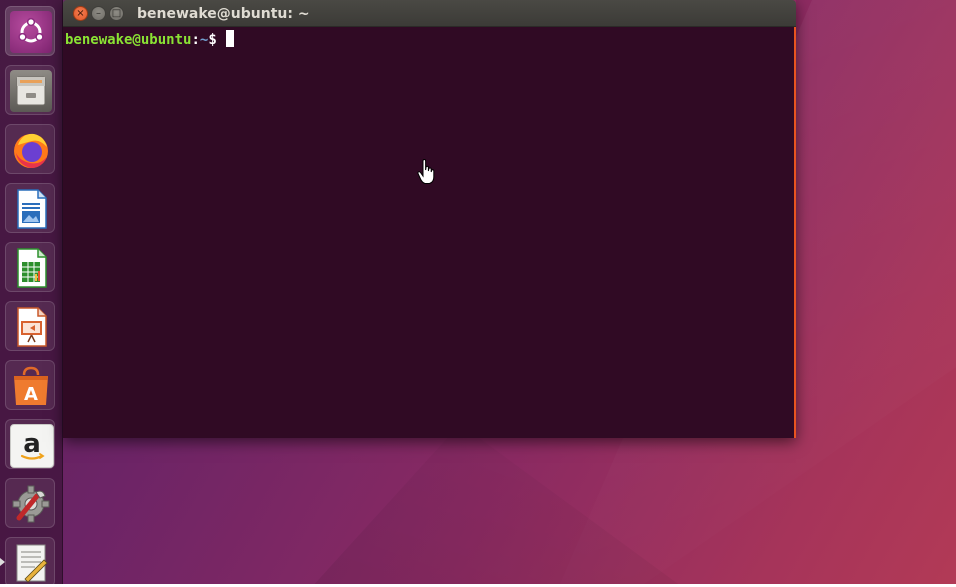  What do you see at coordinates (128, 40) in the screenshot?
I see `prompt-user-host: benewake@ubuntu` at bounding box center [128, 40].